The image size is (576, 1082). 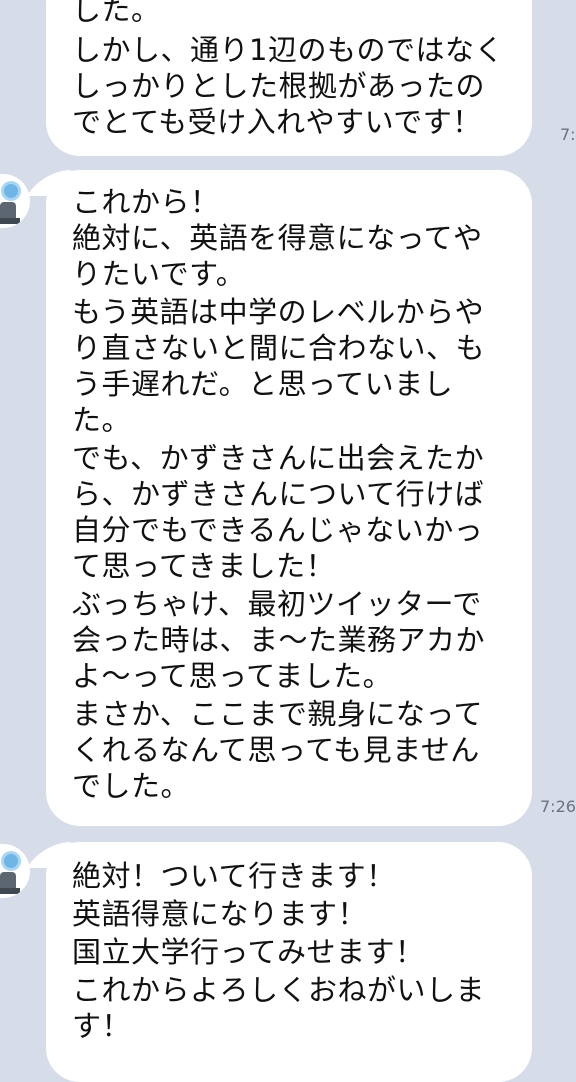 I want to click on message-2-line-5: り直さないと間に合わない、も, so click(x=279, y=348).